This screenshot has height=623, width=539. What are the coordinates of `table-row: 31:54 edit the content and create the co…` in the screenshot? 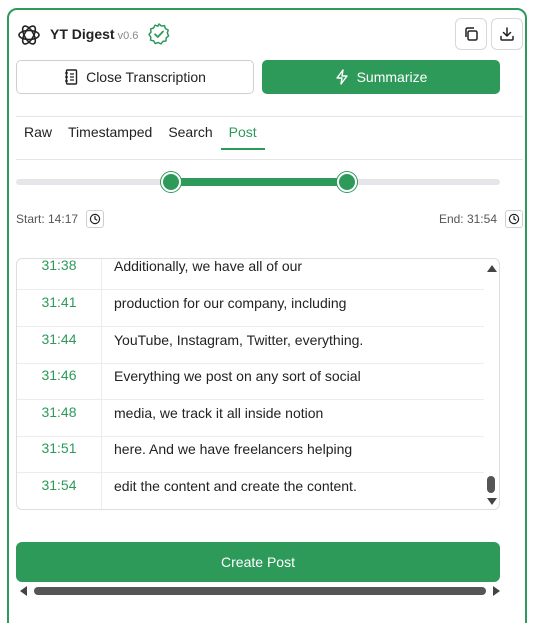 It's located at (250, 491).